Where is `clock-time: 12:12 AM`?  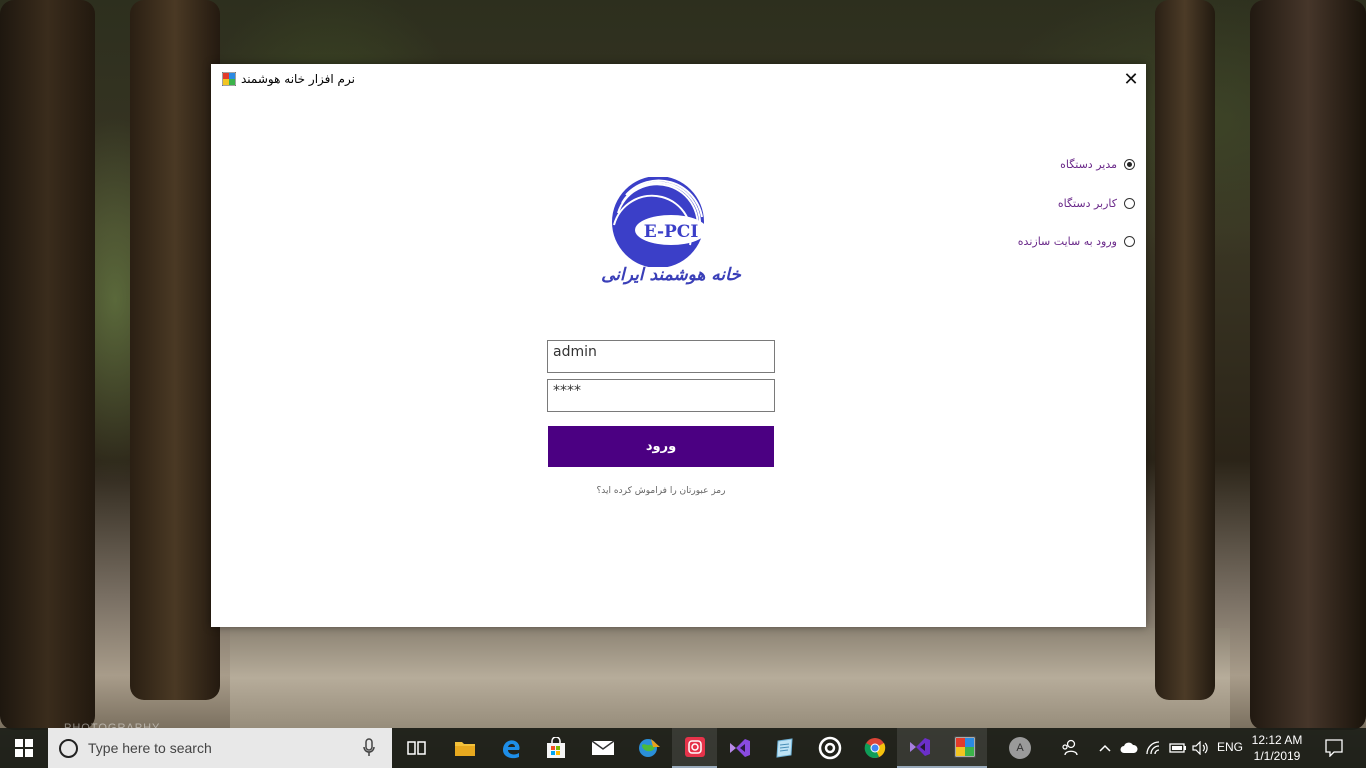
clock-time: 12:12 AM is located at coordinates (1277, 740).